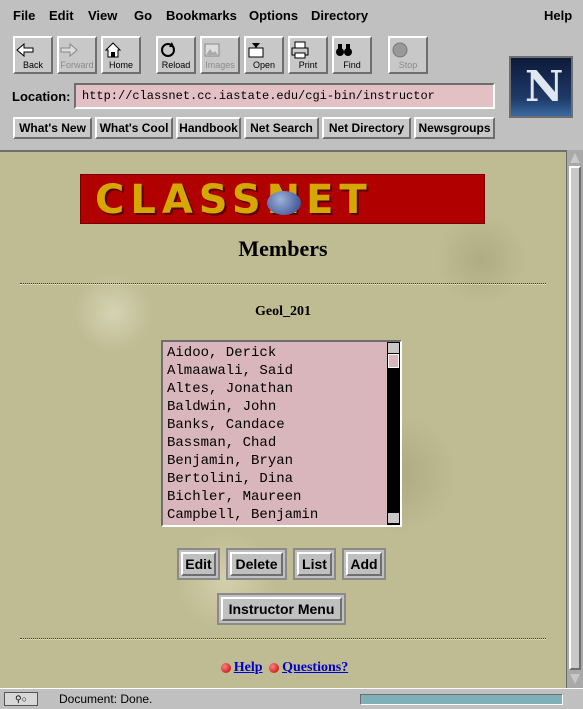 The height and width of the screenshot is (709, 583). Describe the element at coordinates (52, 128) in the screenshot. I see `whats-new-button: What's New` at that location.